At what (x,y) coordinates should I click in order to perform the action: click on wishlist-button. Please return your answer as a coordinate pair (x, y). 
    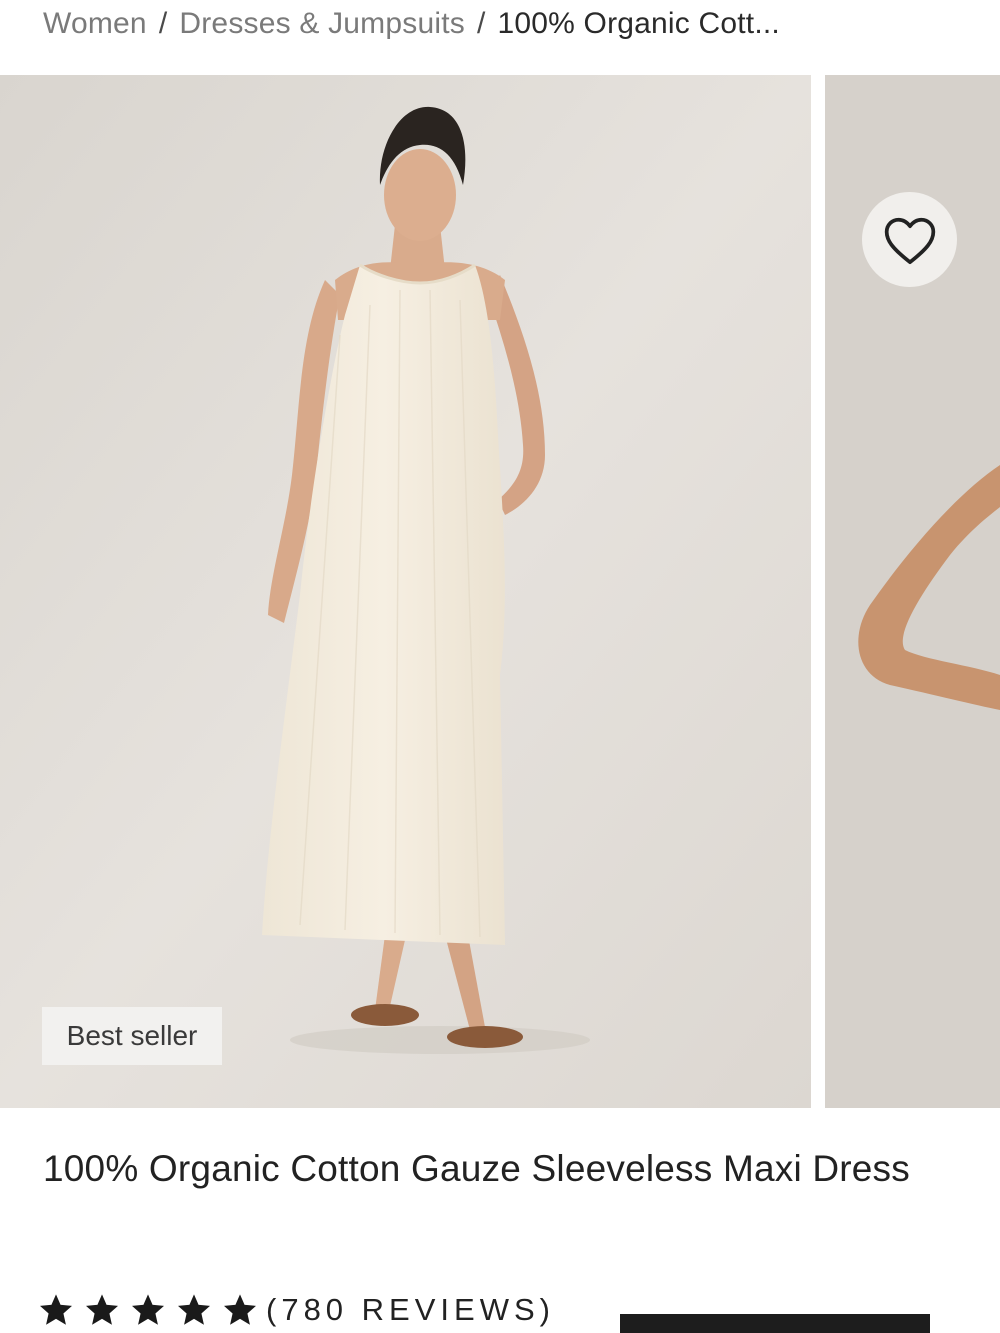
    Looking at the image, I should click on (909, 239).